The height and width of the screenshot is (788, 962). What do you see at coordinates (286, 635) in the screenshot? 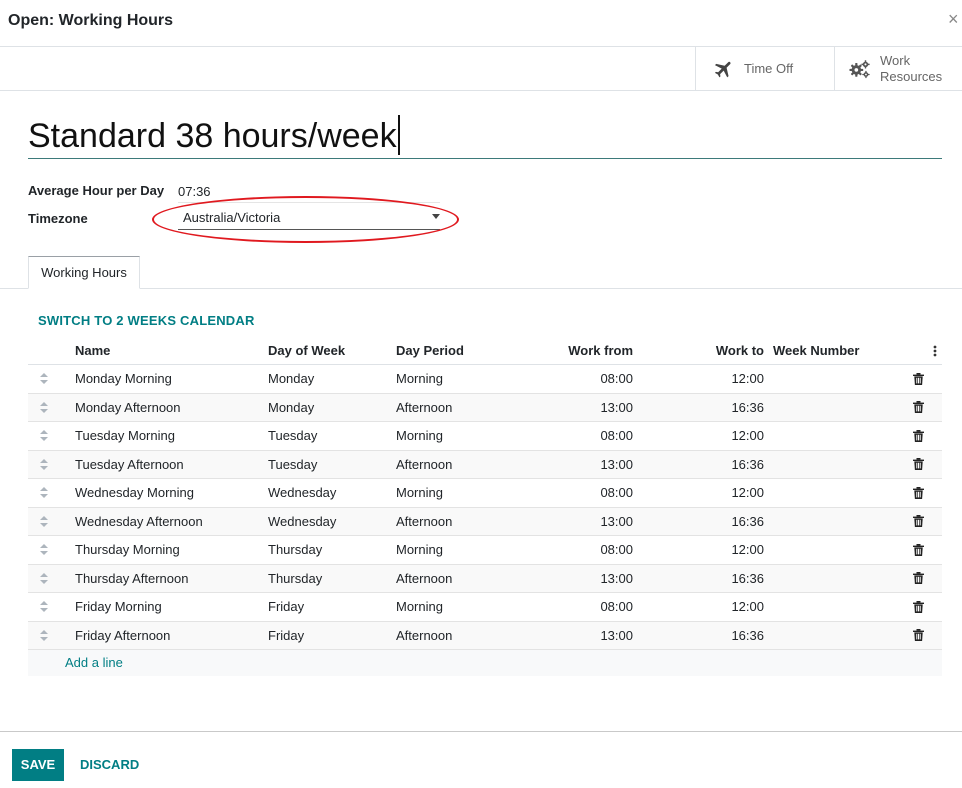
I see `cell-day-of-week: Friday` at bounding box center [286, 635].